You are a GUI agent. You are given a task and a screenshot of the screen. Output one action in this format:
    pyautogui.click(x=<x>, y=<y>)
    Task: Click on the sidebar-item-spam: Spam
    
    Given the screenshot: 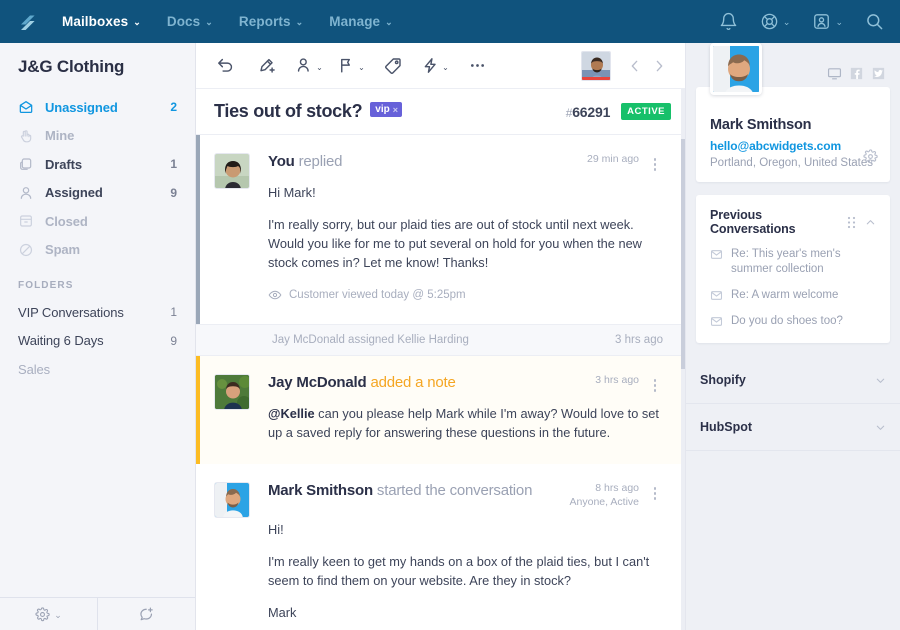 What is the action you would take?
    pyautogui.click(x=97, y=250)
    